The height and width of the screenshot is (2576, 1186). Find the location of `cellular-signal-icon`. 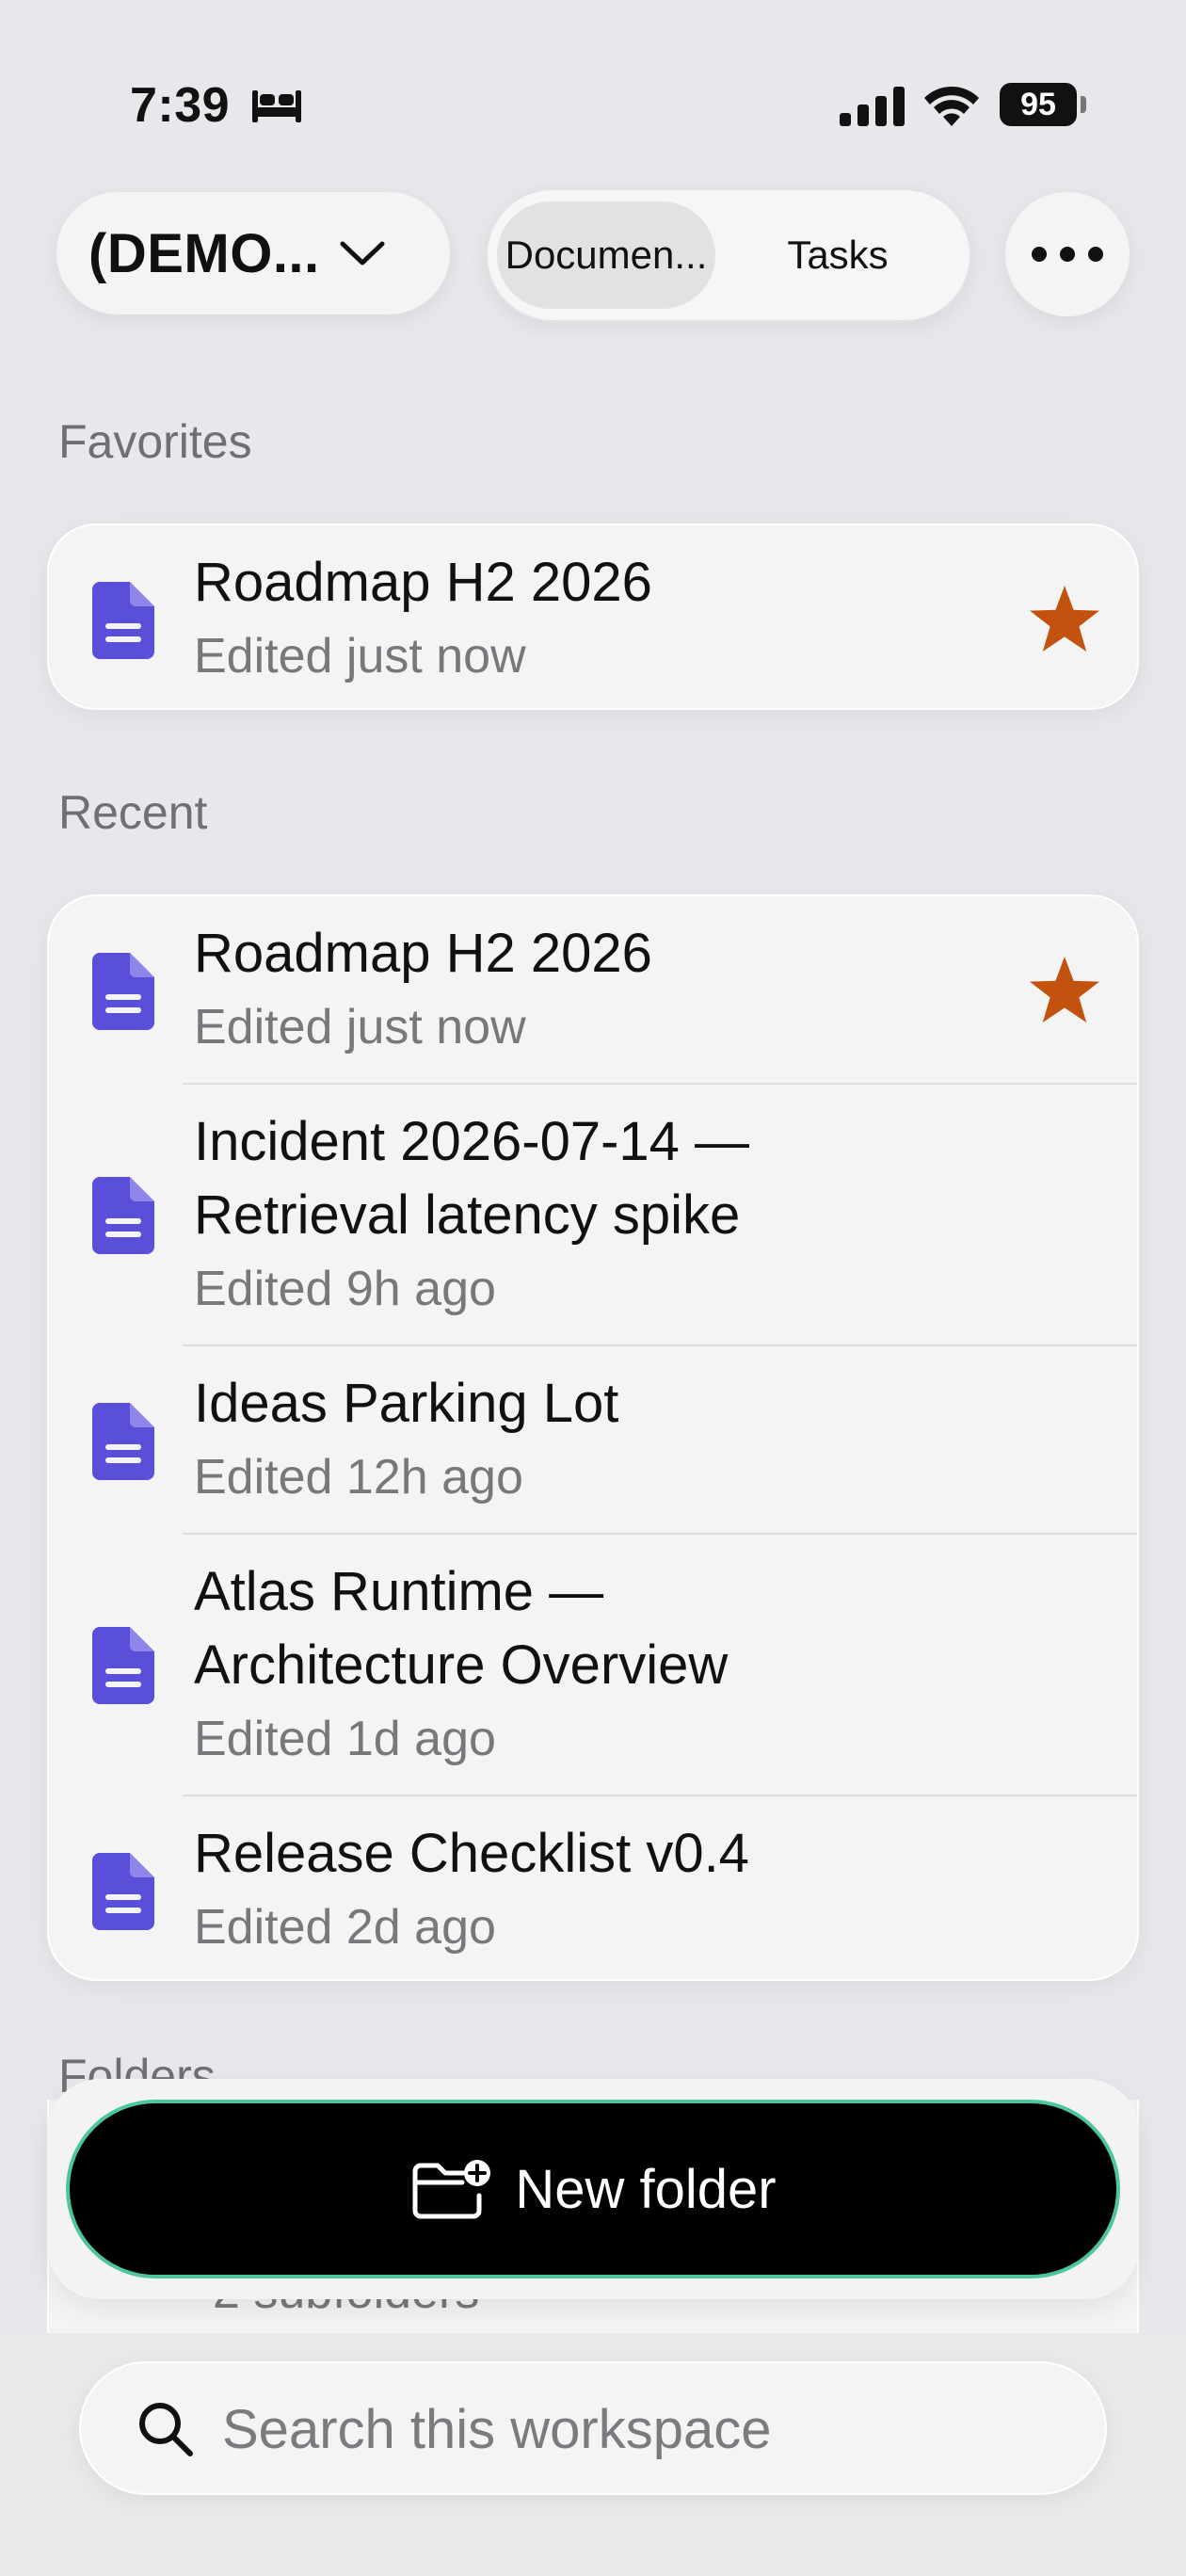

cellular-signal-icon is located at coordinates (872, 106).